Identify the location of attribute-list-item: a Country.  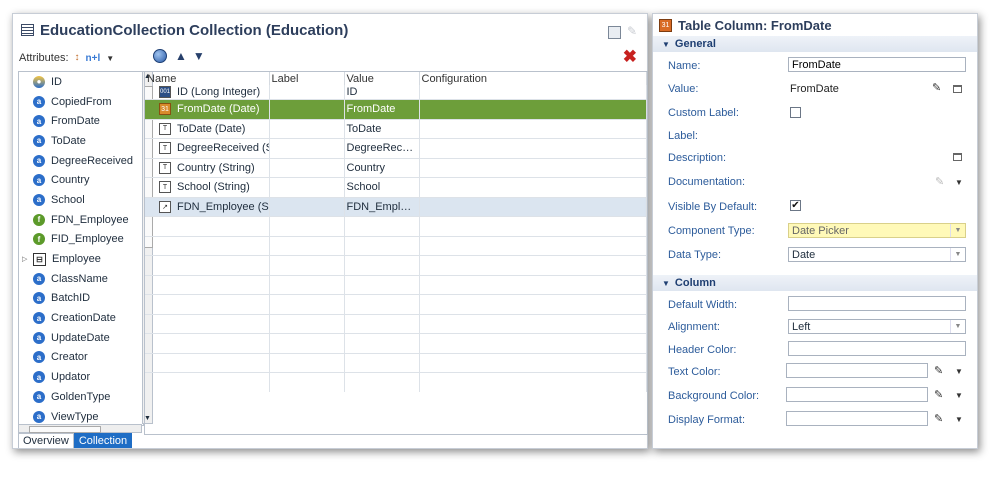
(81, 180).